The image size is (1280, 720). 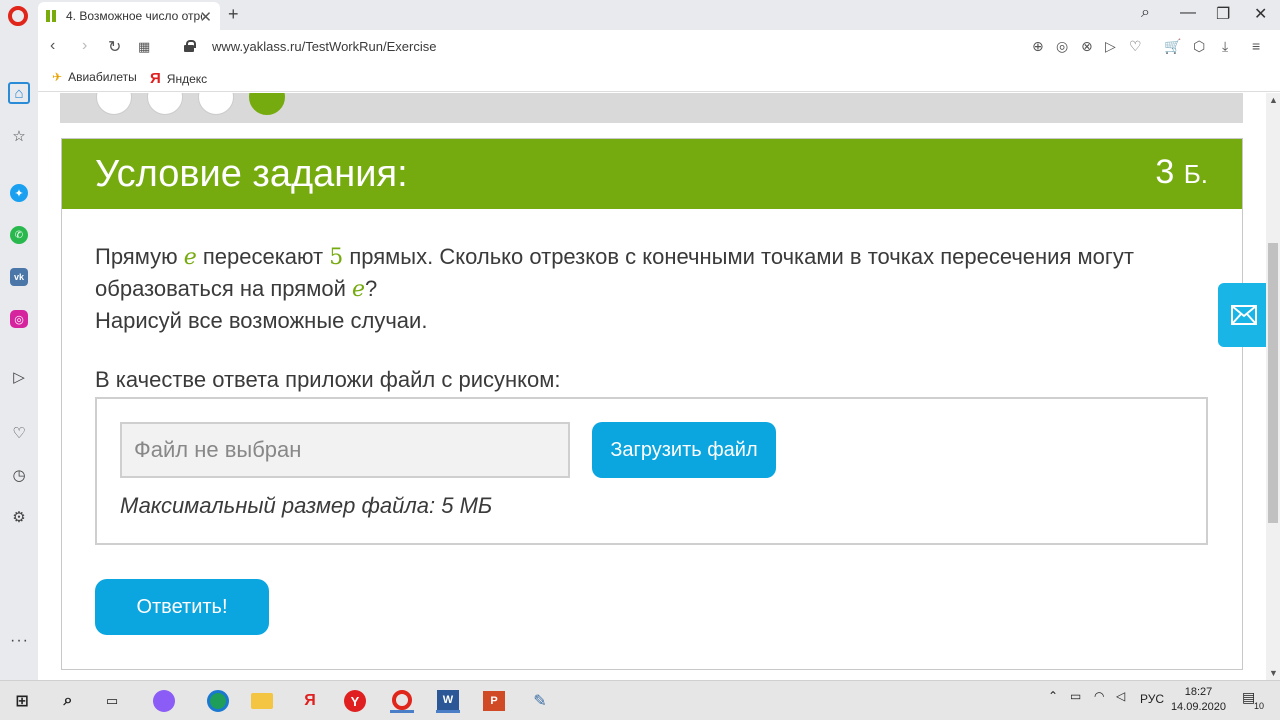 I want to click on powerpoint-icon: P, so click(x=494, y=701).